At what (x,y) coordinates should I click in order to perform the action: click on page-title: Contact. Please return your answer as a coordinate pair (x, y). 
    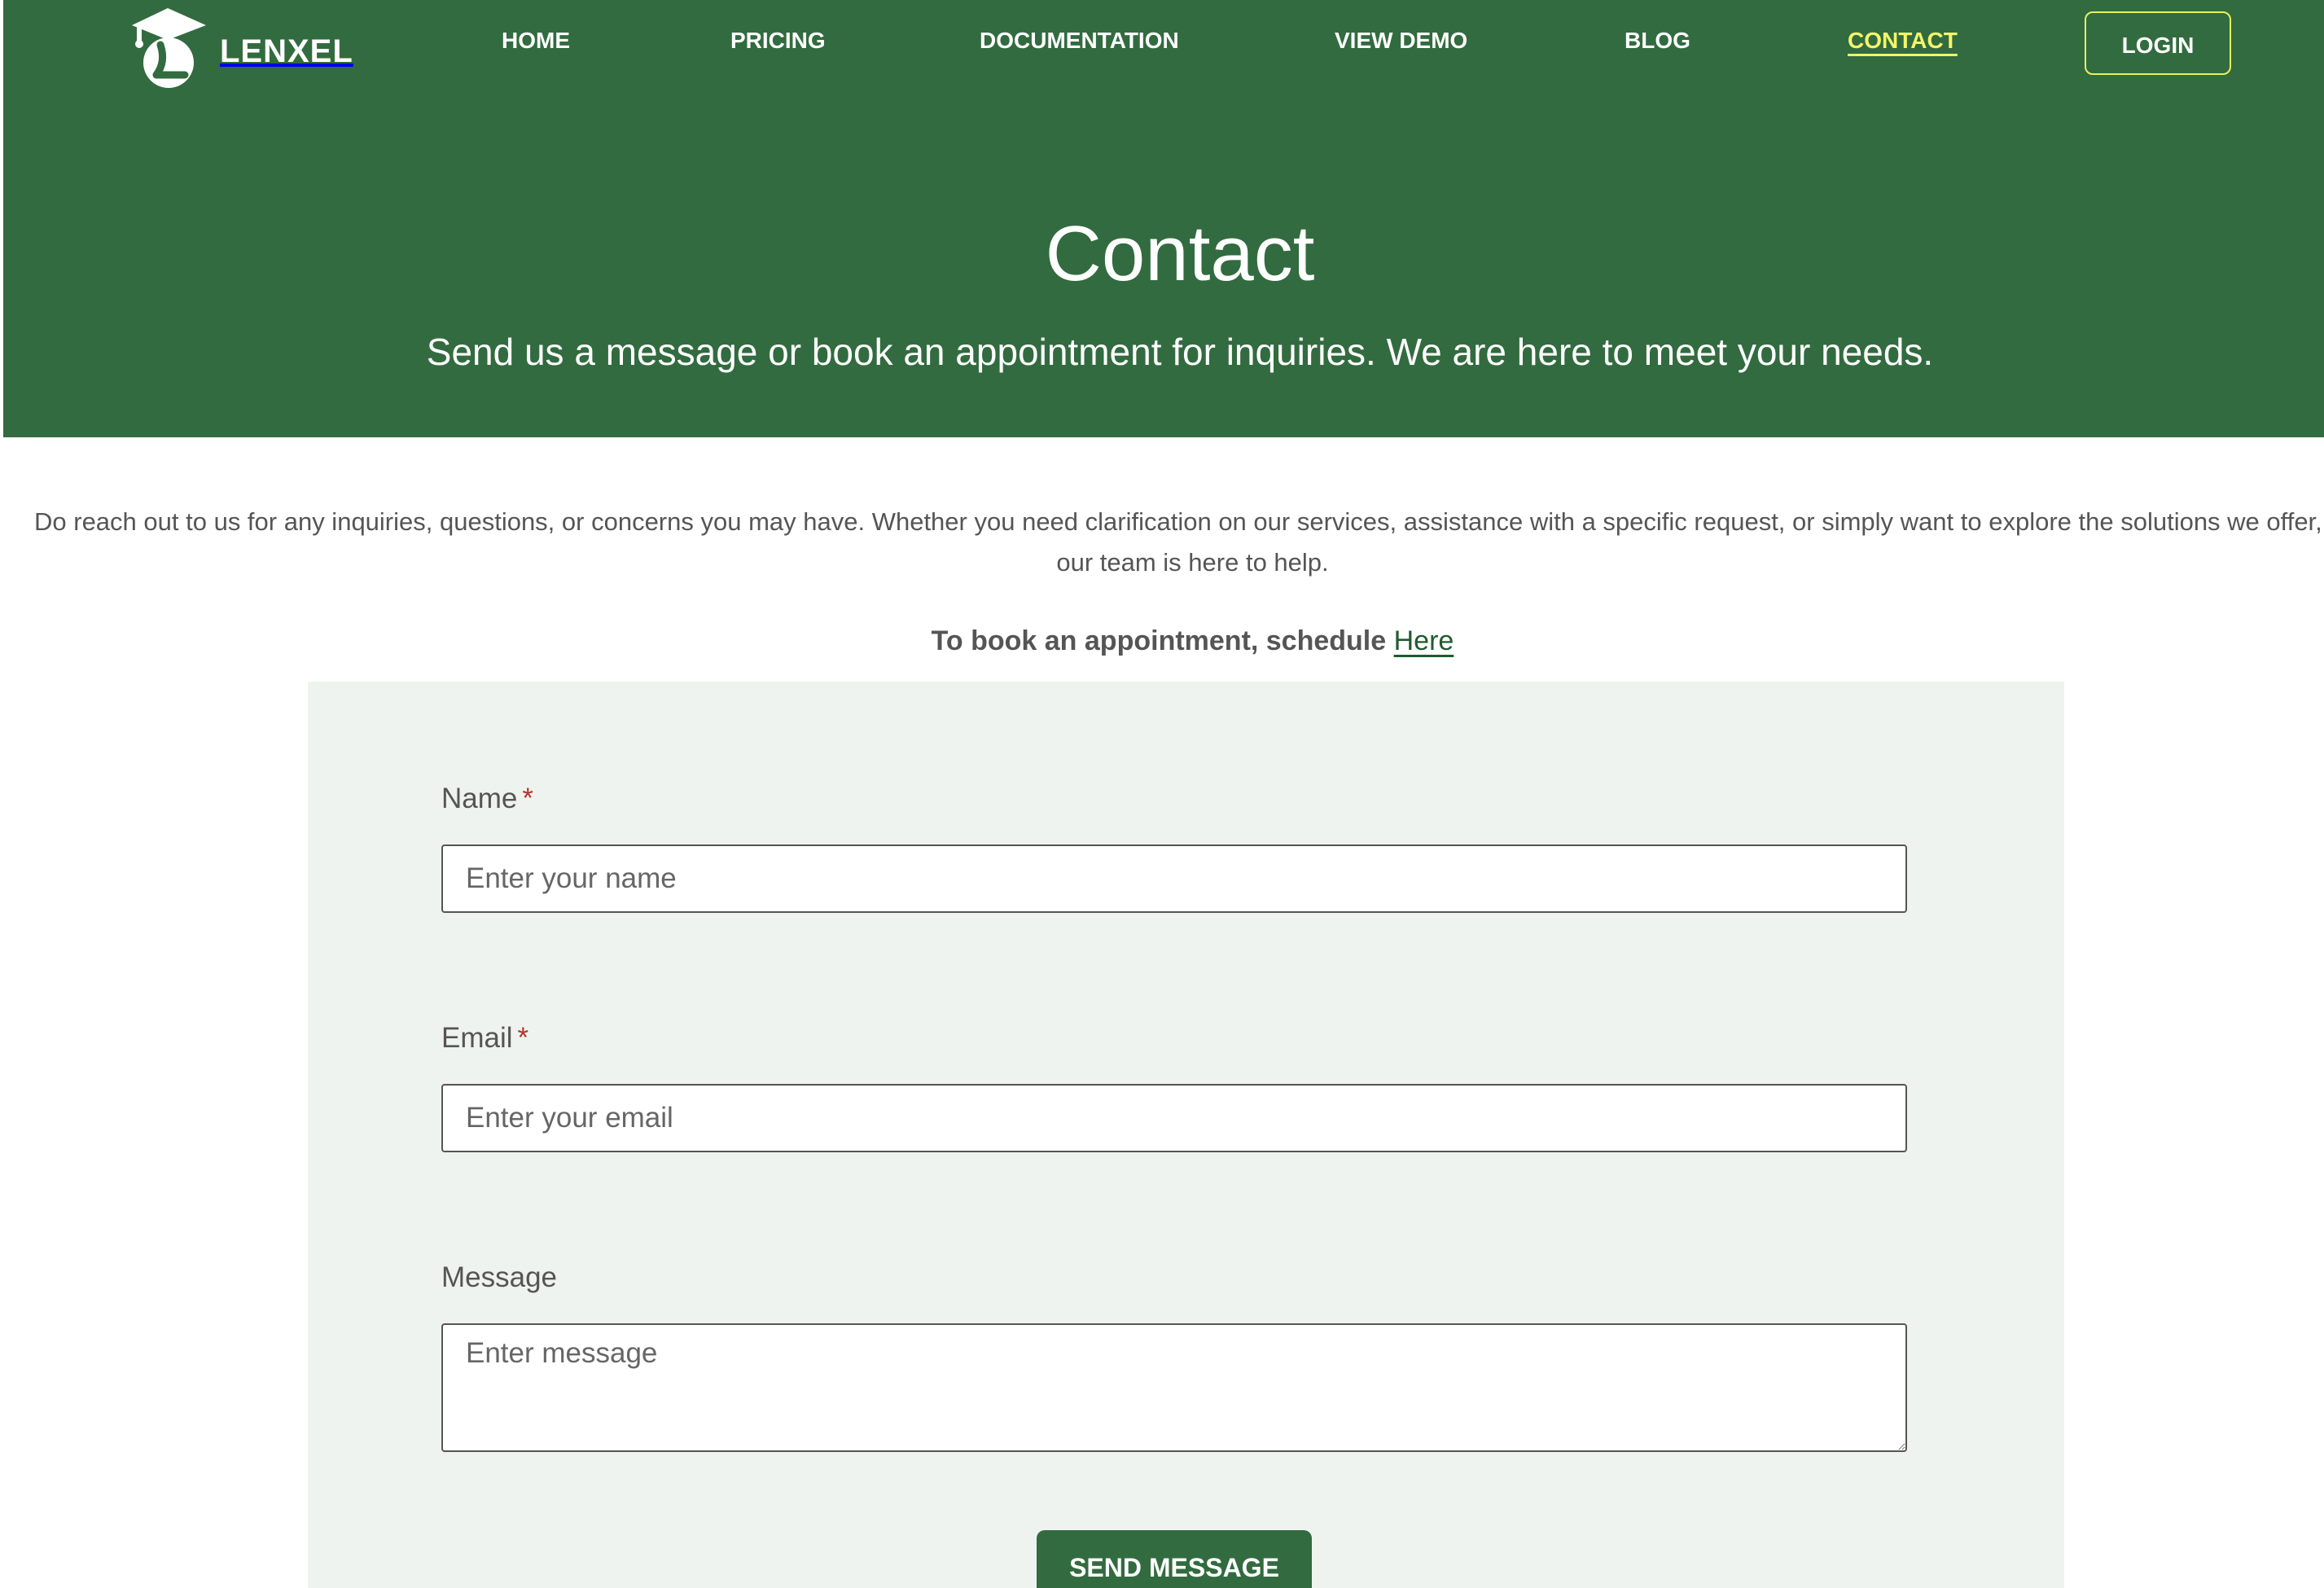
    Looking at the image, I should click on (1180, 254).